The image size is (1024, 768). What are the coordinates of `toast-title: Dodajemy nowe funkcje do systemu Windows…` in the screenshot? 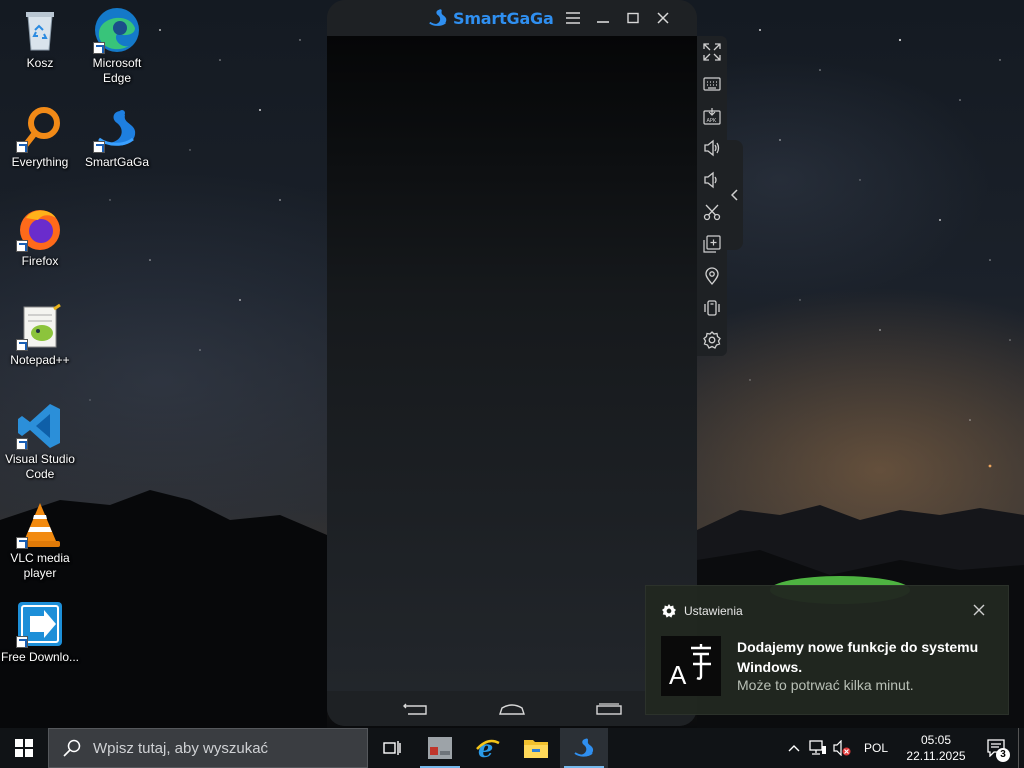 It's located at (858, 657).